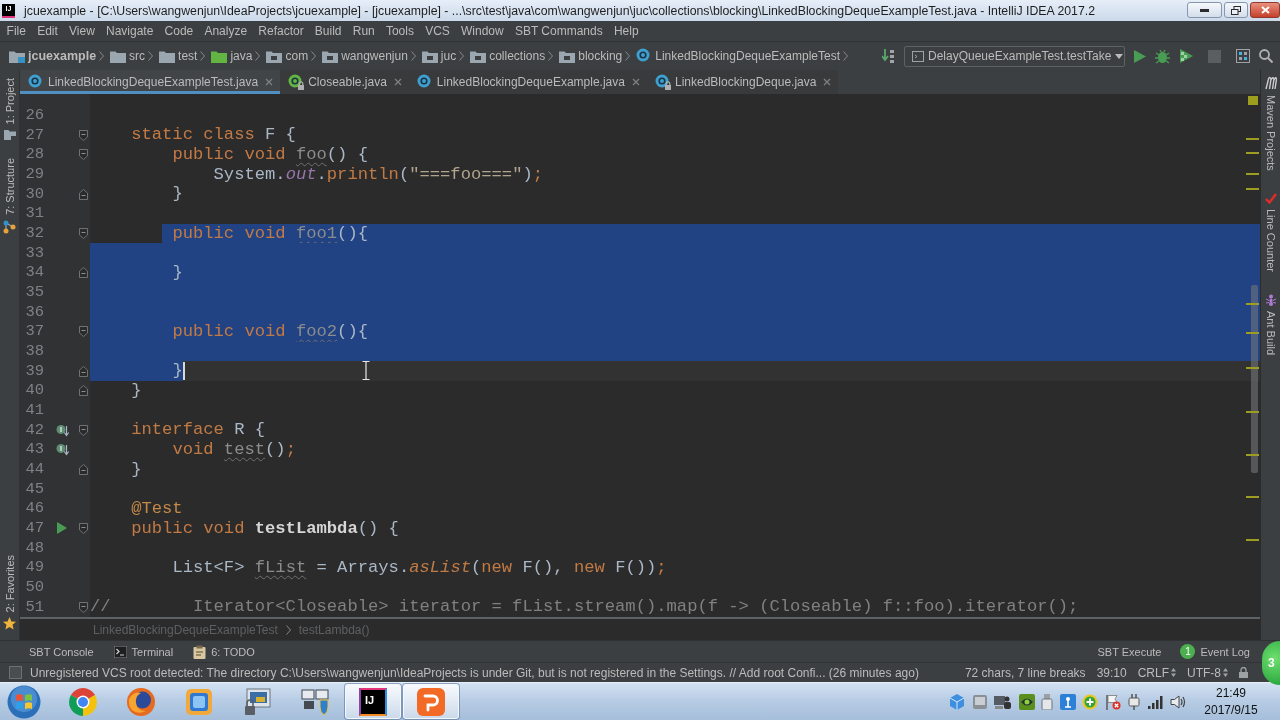 The height and width of the screenshot is (720, 1280). Describe the element at coordinates (482, 31) in the screenshot. I see `menu-item: Window` at that location.